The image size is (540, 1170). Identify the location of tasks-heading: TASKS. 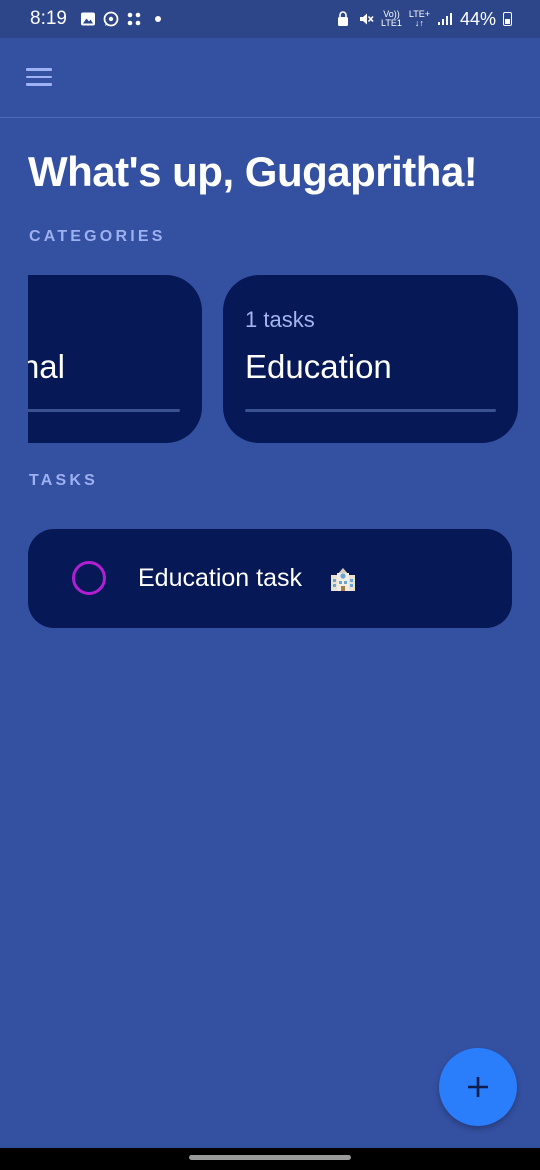
(64, 480).